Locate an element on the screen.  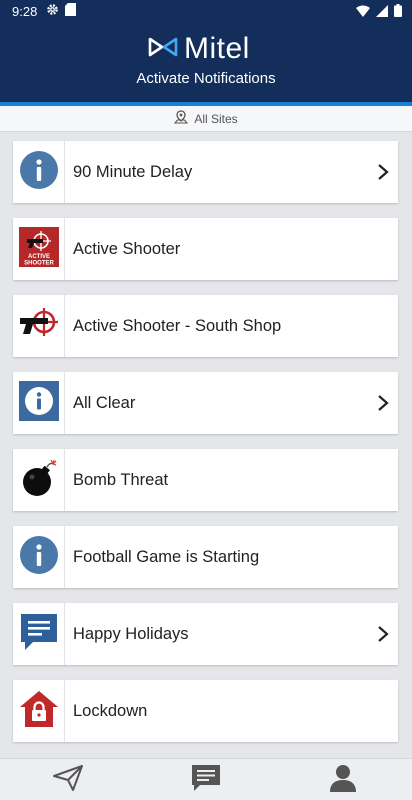
bomb-icon is located at coordinates (39, 480).